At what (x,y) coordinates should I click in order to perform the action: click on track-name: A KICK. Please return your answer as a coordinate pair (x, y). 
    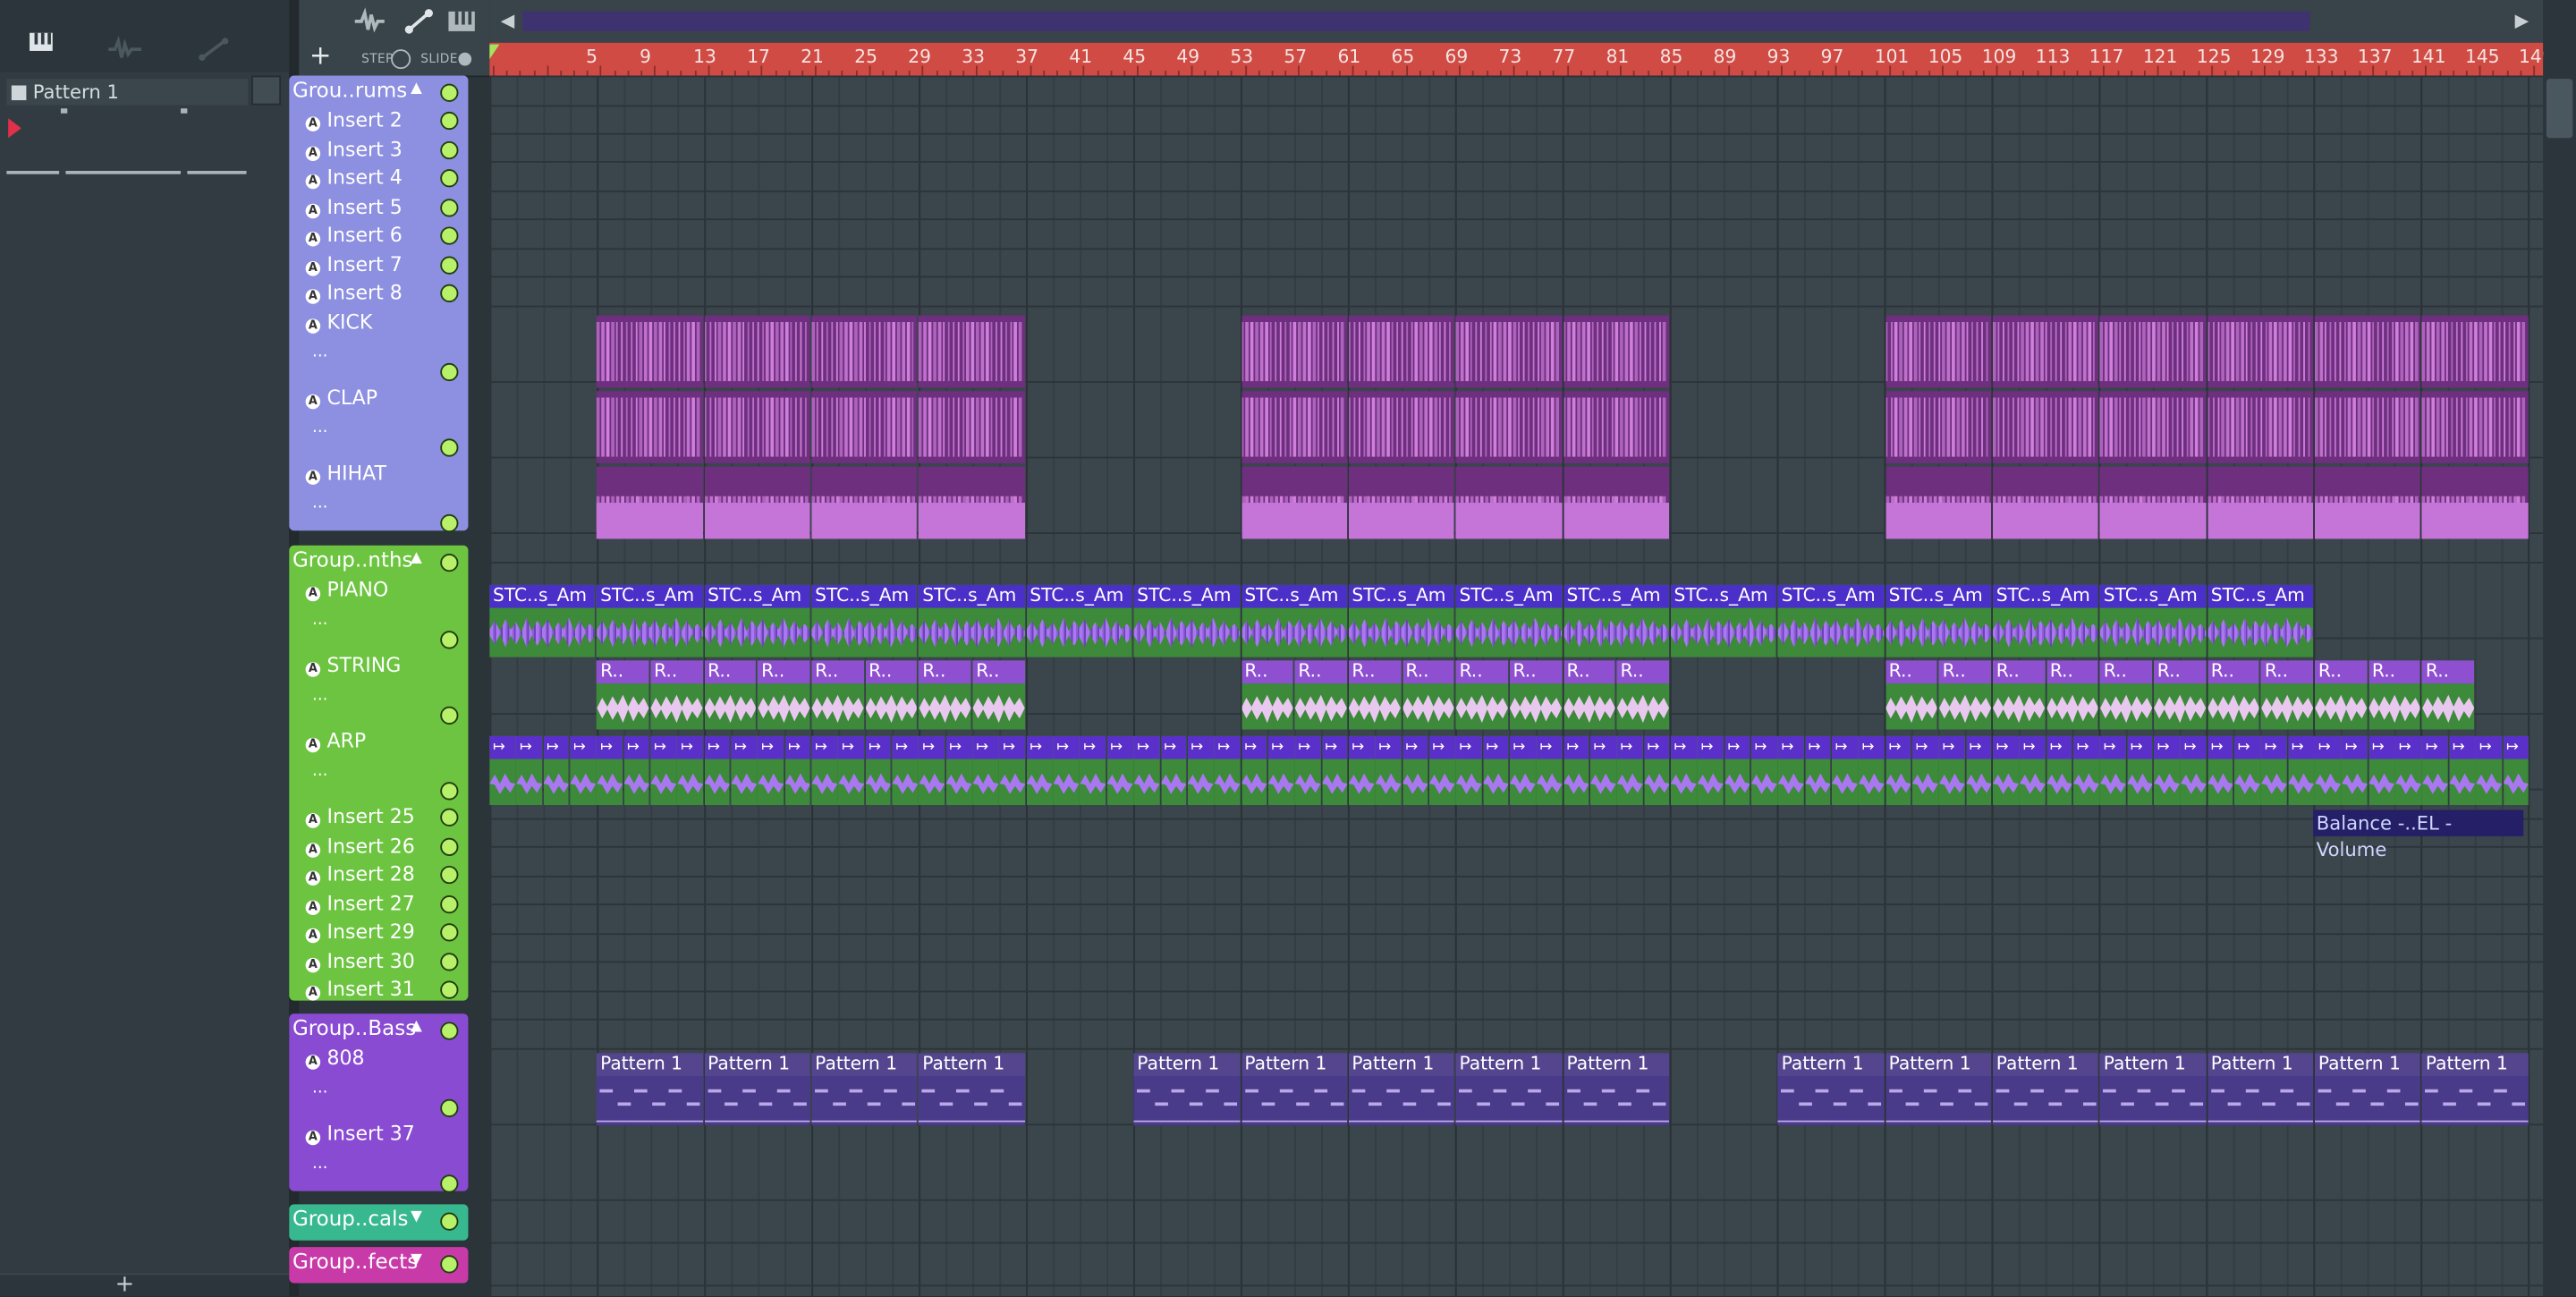
    Looking at the image, I should click on (338, 321).